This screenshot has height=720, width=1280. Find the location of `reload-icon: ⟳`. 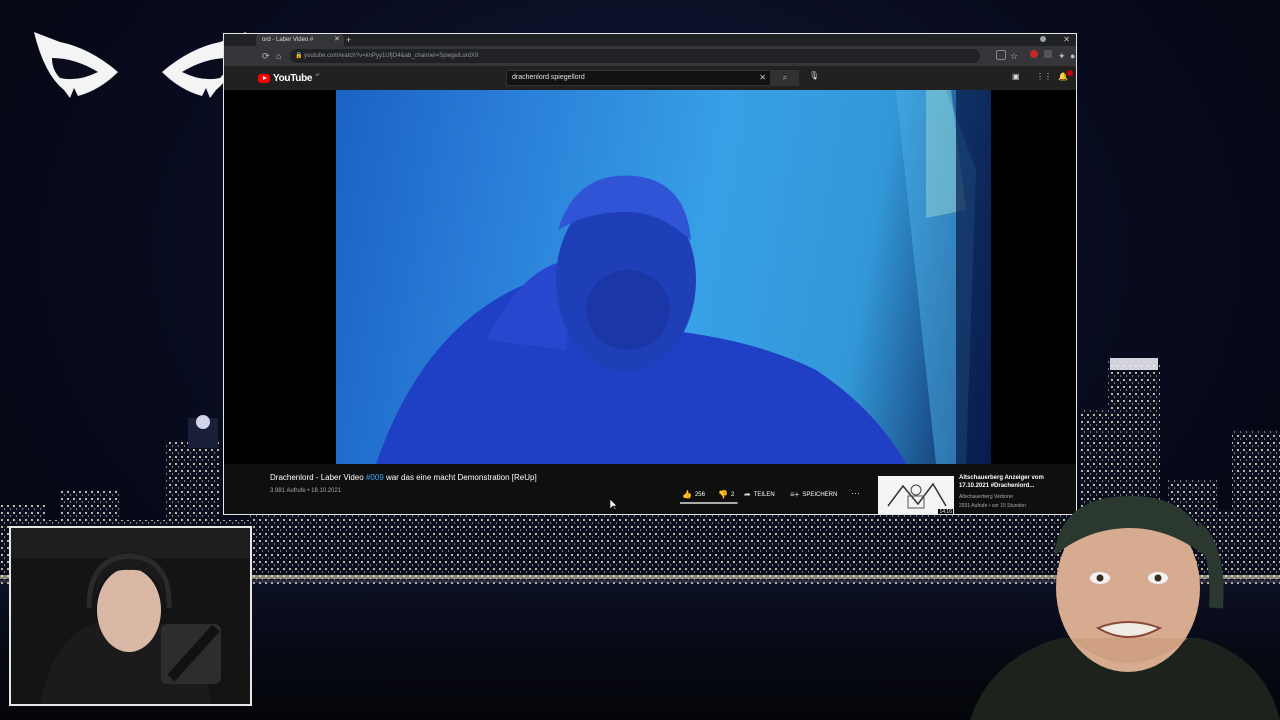

reload-icon: ⟳ is located at coordinates (266, 56).